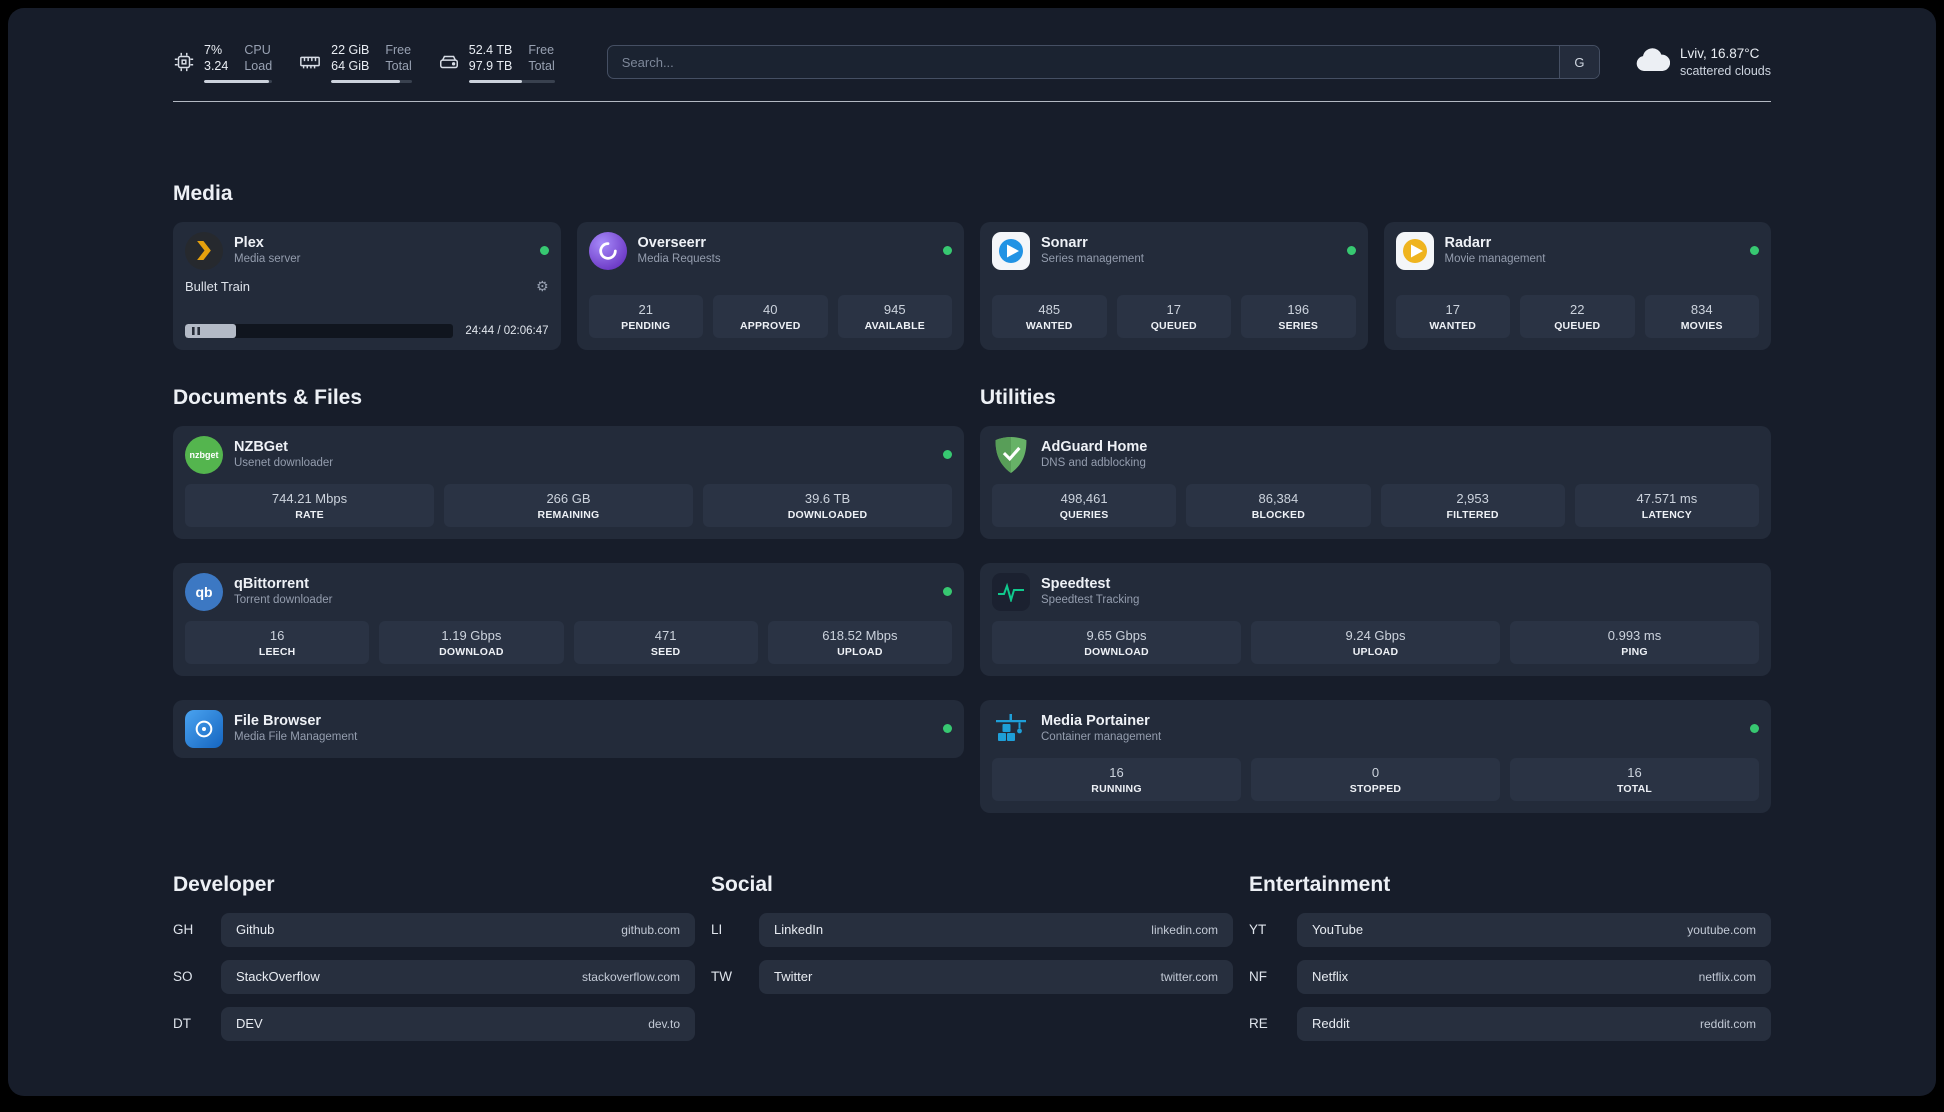 Image resolution: width=1944 pixels, height=1112 pixels. What do you see at coordinates (860, 635) in the screenshot?
I see `stat-value: 618.52 Mbps` at bounding box center [860, 635].